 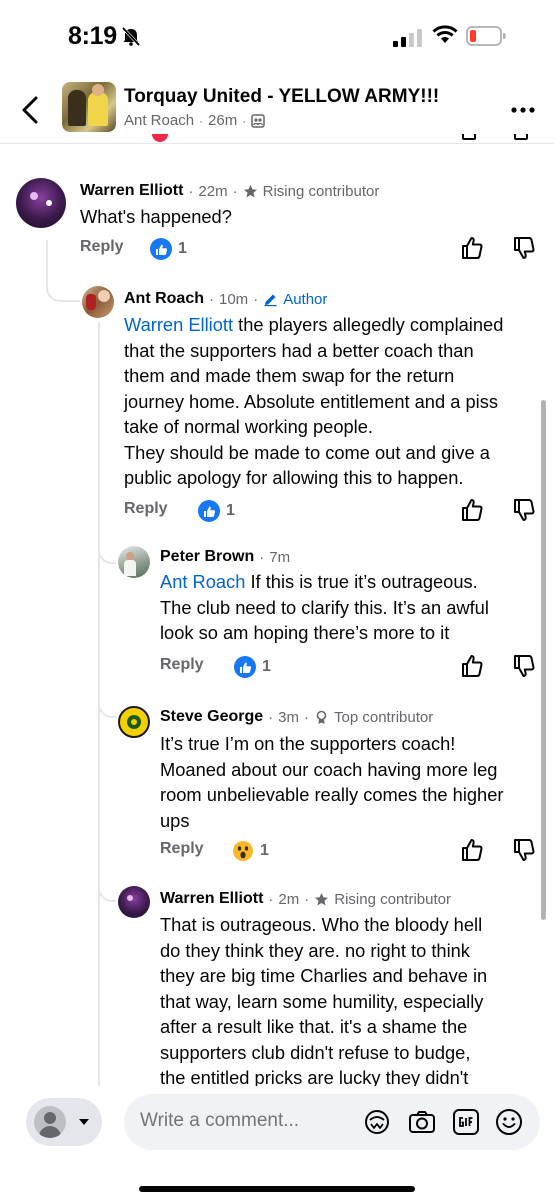 What do you see at coordinates (234, 299) in the screenshot?
I see `comment-time: 10m` at bounding box center [234, 299].